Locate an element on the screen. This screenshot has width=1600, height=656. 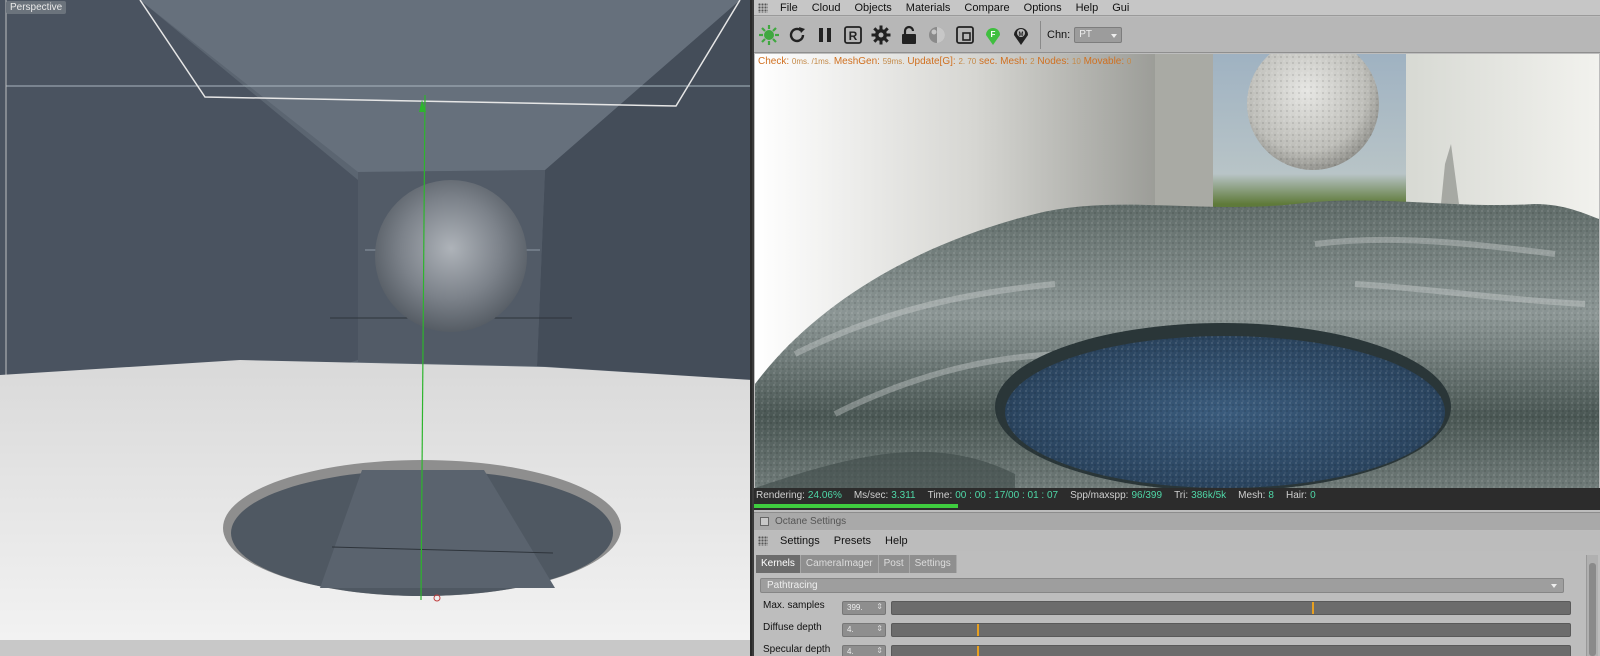
settings-tabs: Kernels CameraImager Post Settings is located at coordinates (856, 564).